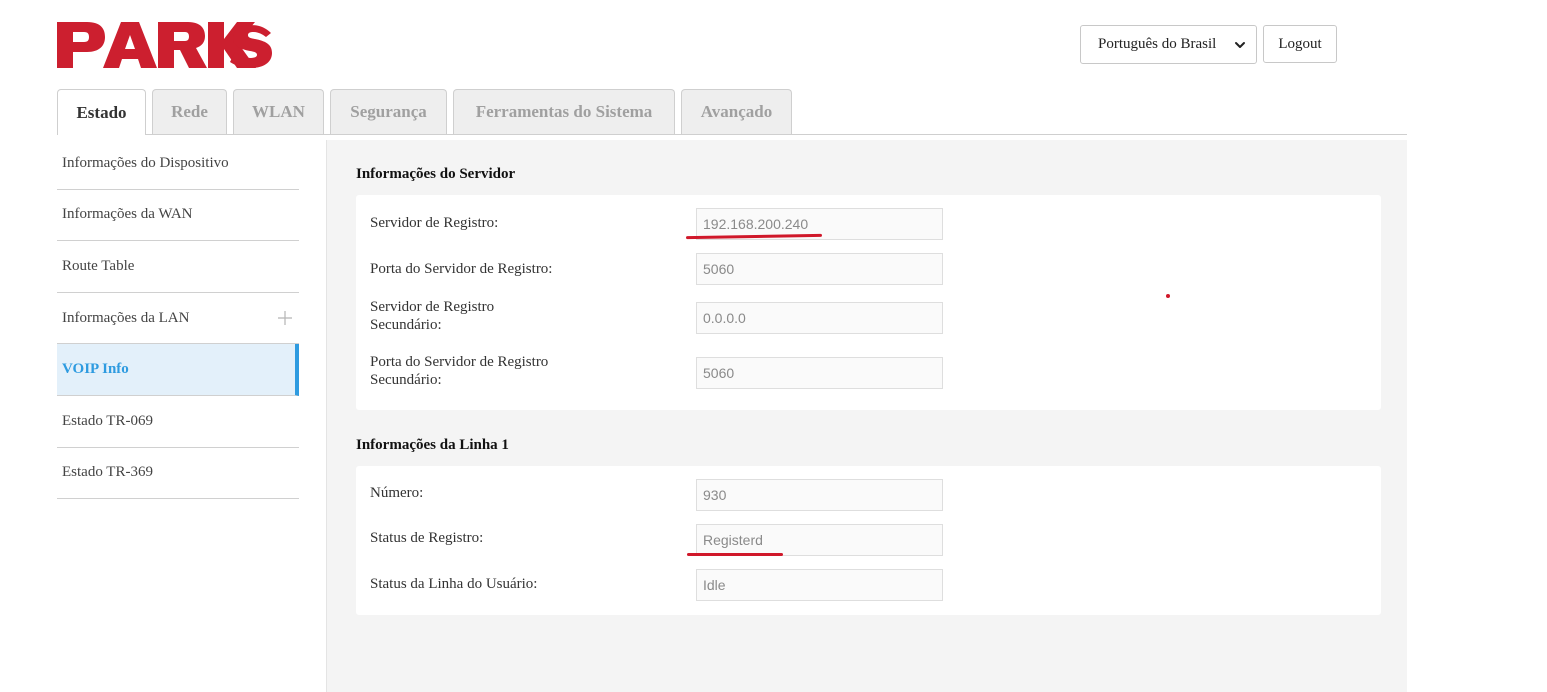 This screenshot has height=692, width=1547. What do you see at coordinates (397, 493) in the screenshot?
I see `field-label: Número:` at bounding box center [397, 493].